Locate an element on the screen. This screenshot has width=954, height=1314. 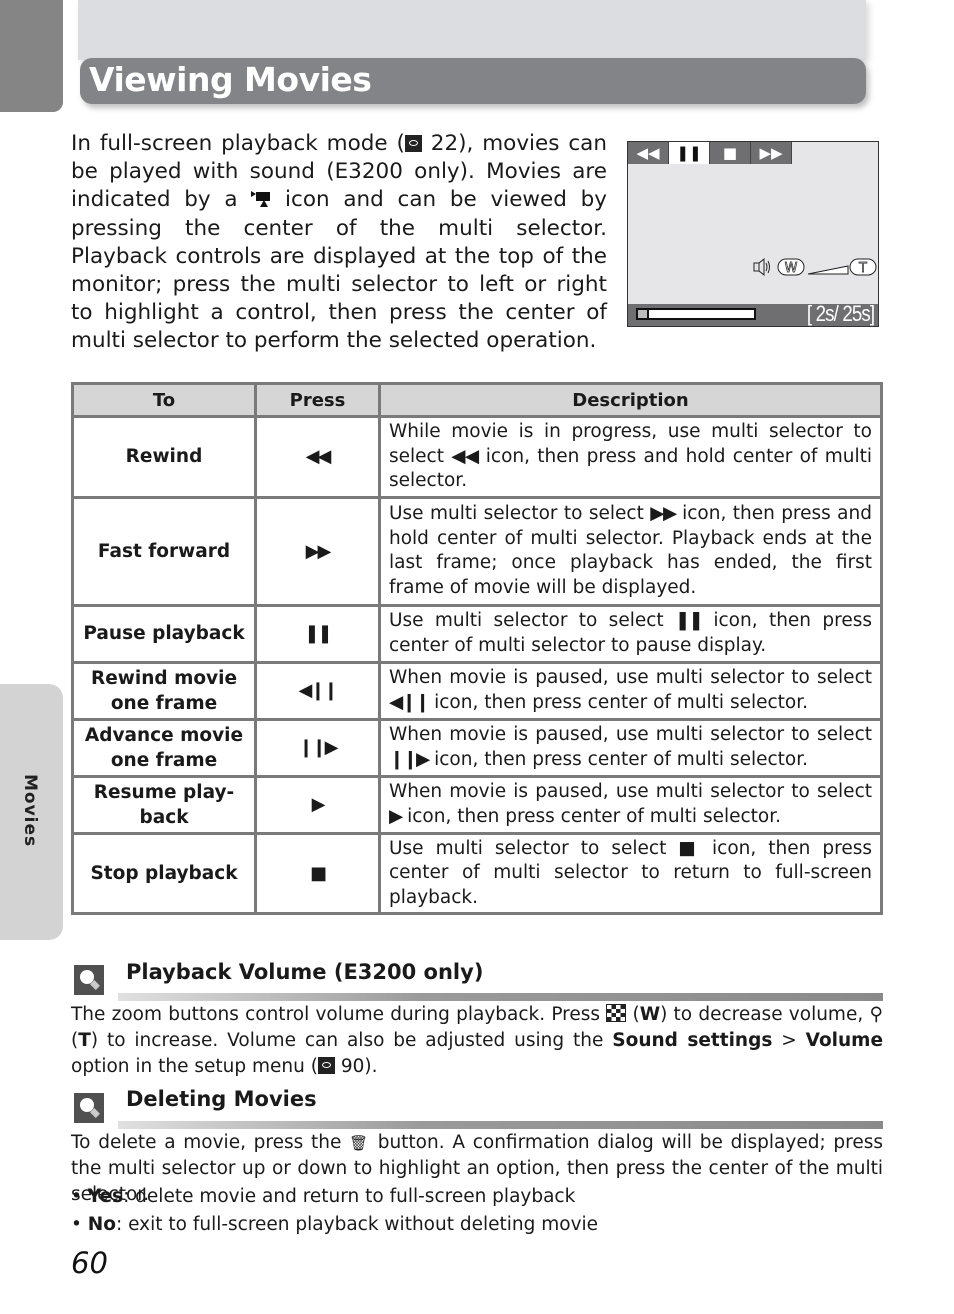
action-label: Rewind is located at coordinates (164, 457).